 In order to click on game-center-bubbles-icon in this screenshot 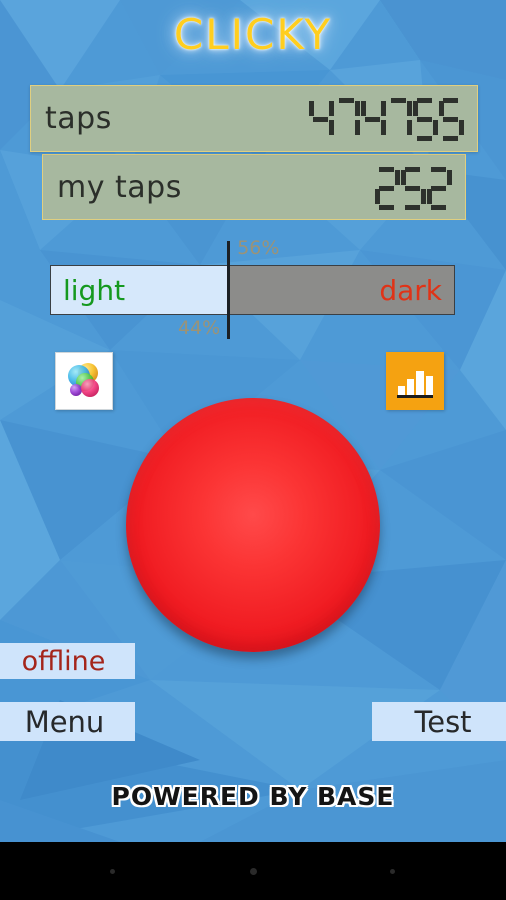, I will do `click(83, 380)`.